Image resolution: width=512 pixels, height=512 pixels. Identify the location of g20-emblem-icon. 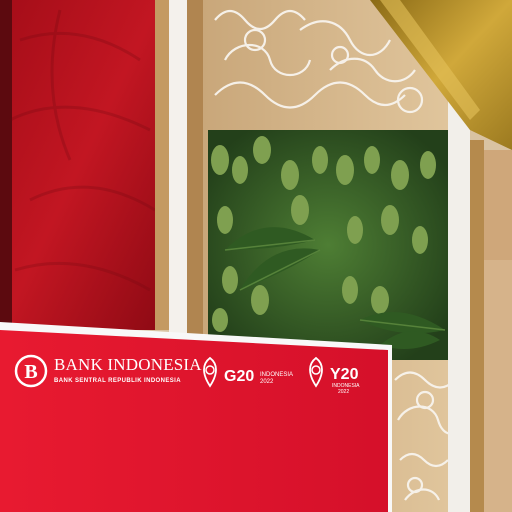
(210, 372).